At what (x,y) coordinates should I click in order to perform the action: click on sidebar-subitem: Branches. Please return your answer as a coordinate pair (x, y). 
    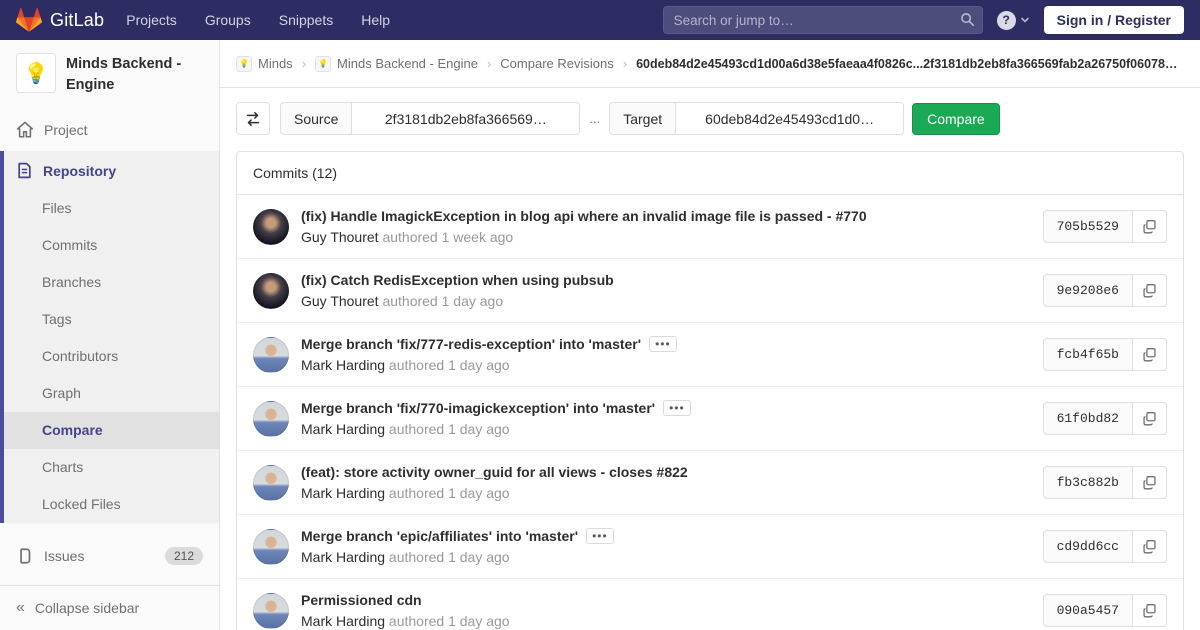
    Looking at the image, I should click on (111, 282).